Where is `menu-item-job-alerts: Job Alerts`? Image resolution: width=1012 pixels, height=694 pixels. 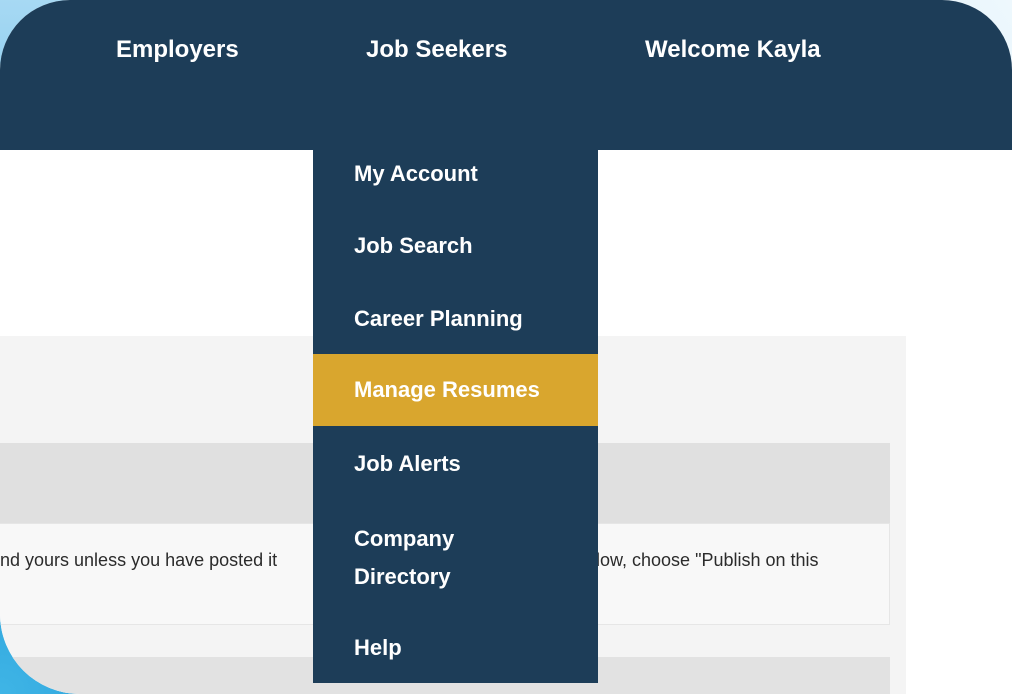 menu-item-job-alerts: Job Alerts is located at coordinates (455, 464).